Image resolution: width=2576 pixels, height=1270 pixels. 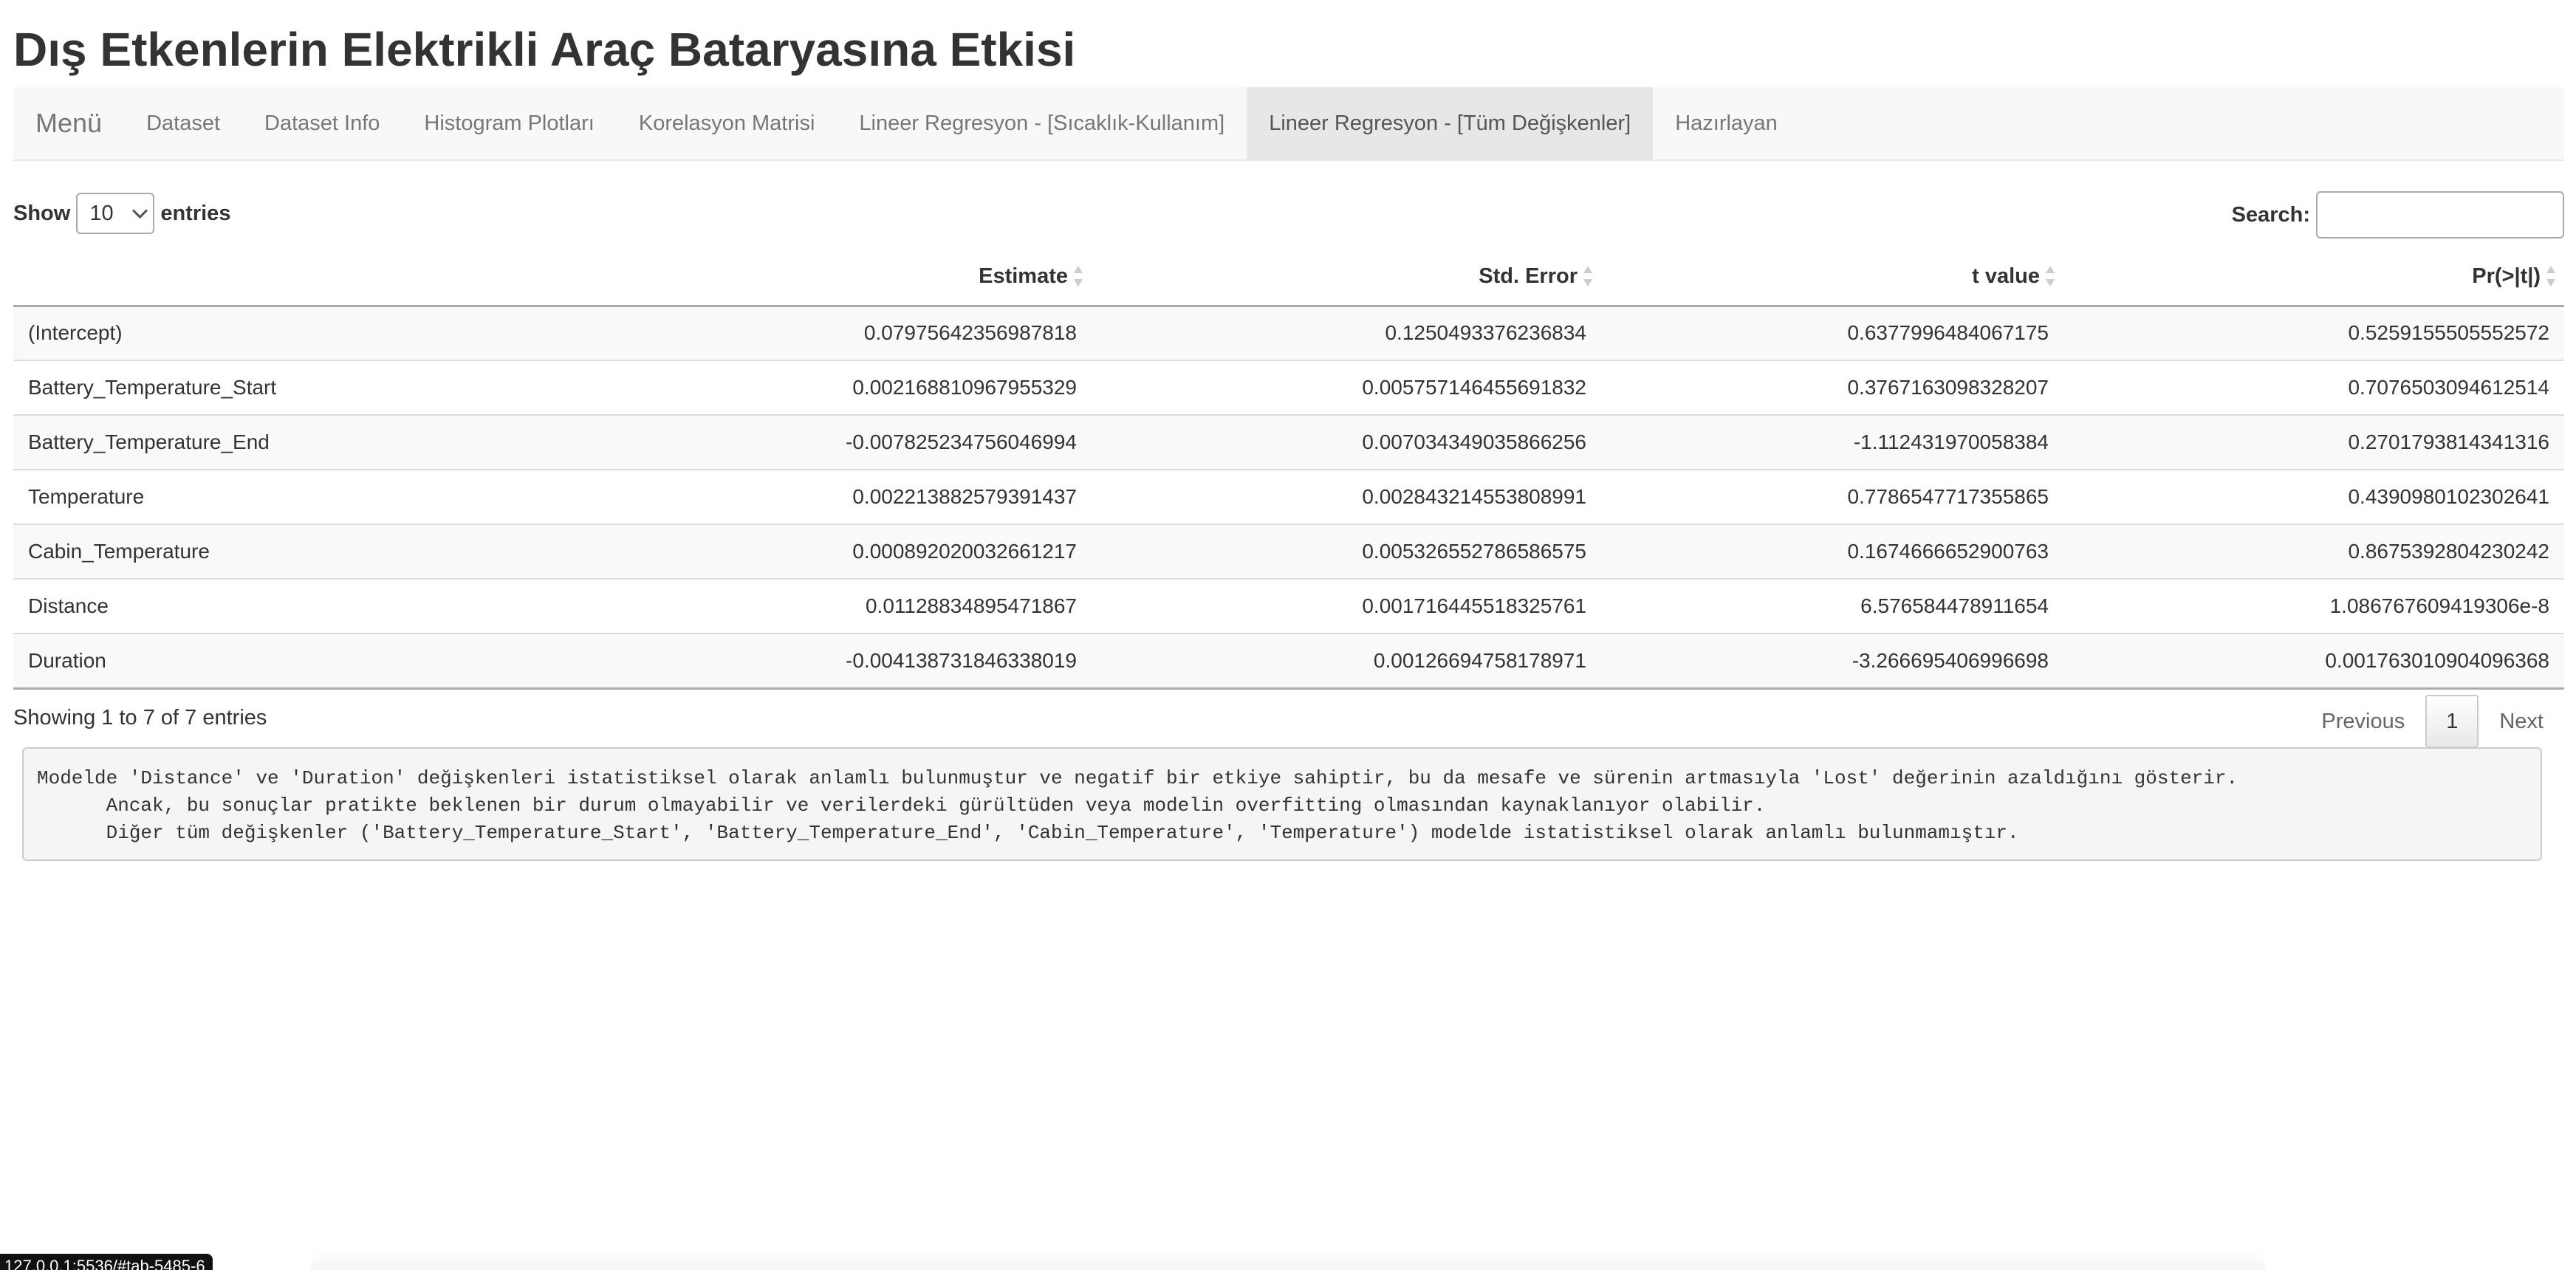 What do you see at coordinates (1346, 551) in the screenshot?
I see `cell-std-error: 0.005326552786586575` at bounding box center [1346, 551].